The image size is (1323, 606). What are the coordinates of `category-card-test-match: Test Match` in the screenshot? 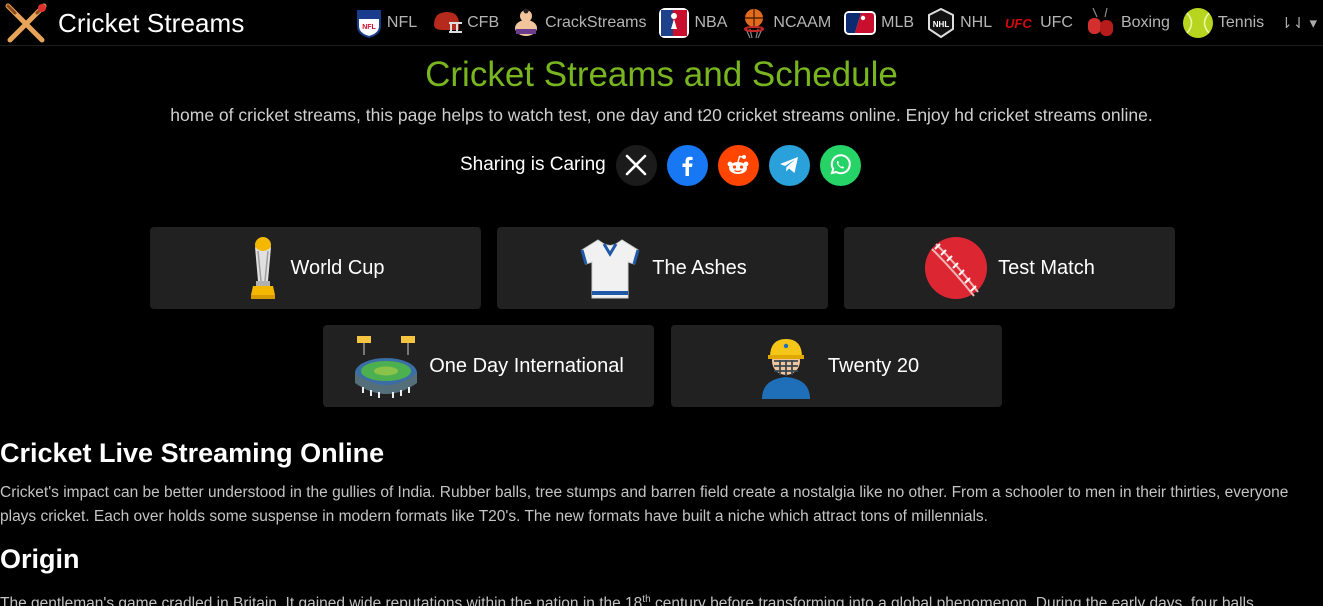 It's located at (1009, 268).